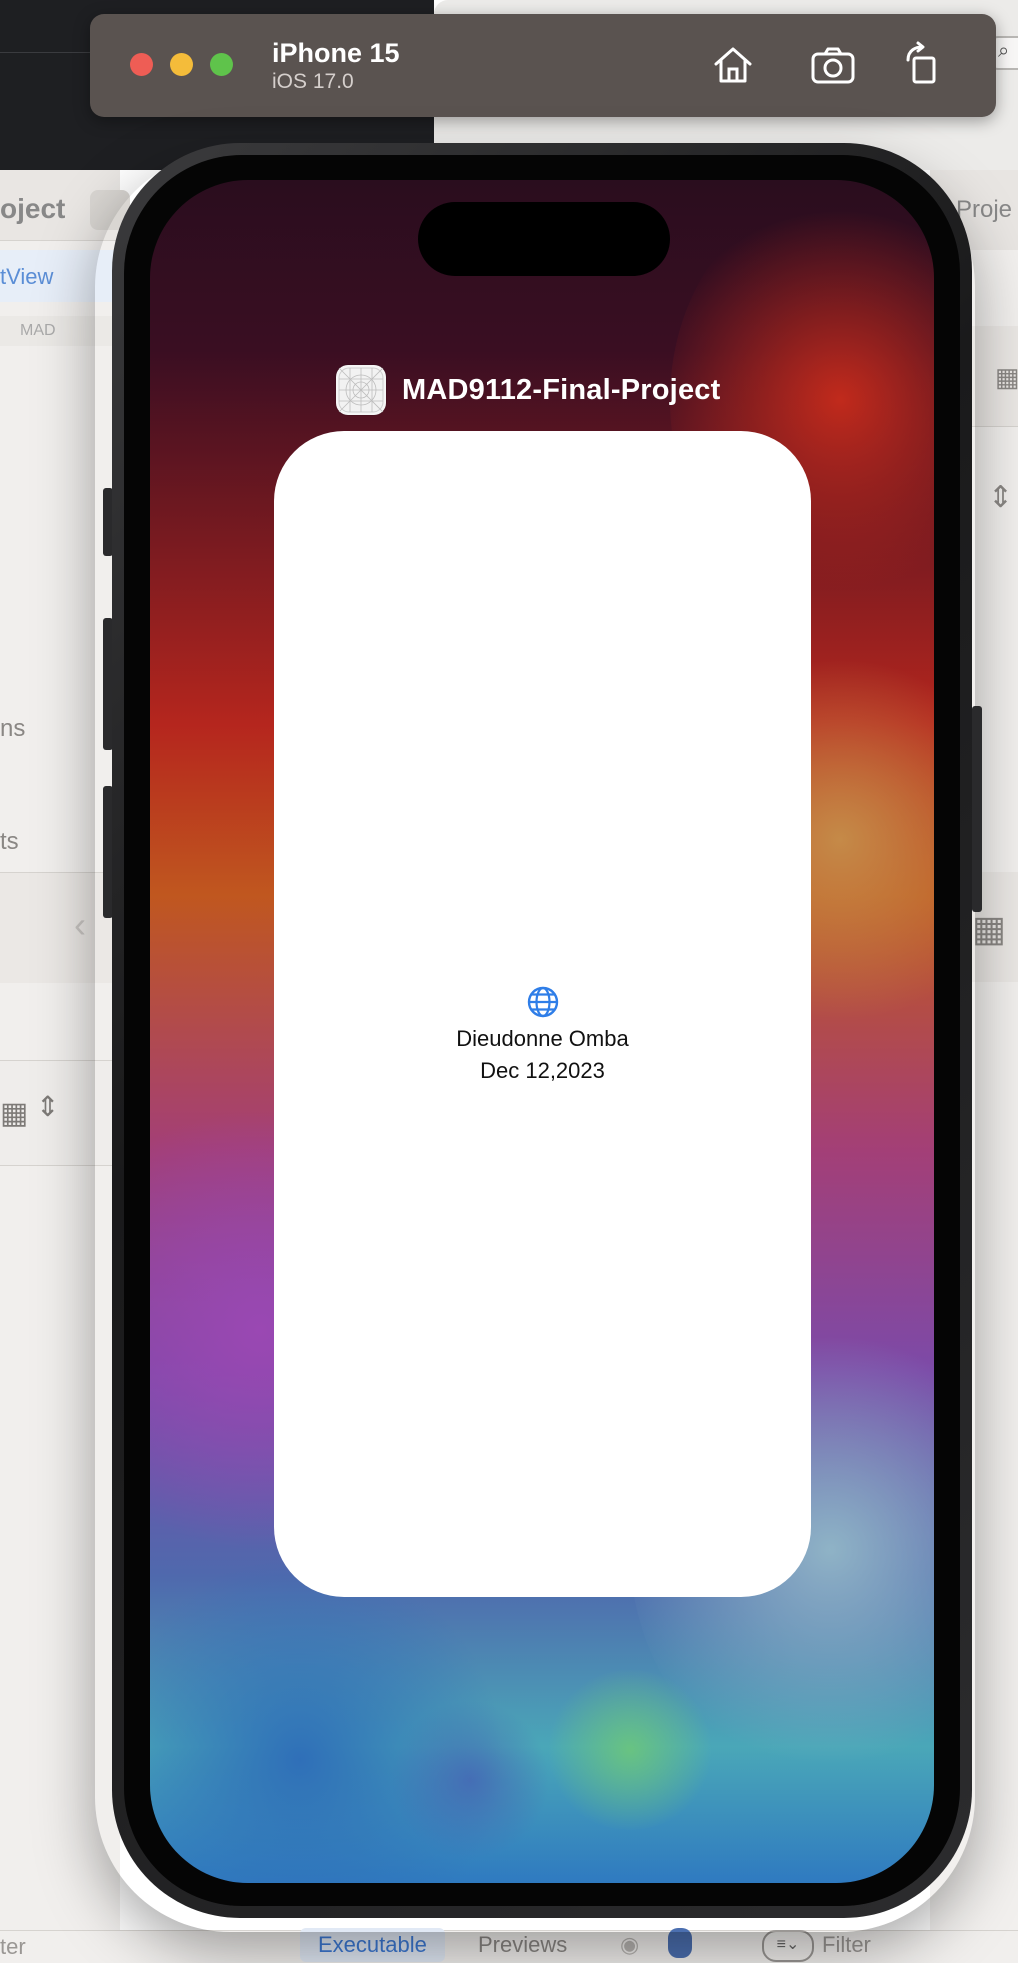  Describe the element at coordinates (544, 239) in the screenshot. I see `dynamic-island` at that location.